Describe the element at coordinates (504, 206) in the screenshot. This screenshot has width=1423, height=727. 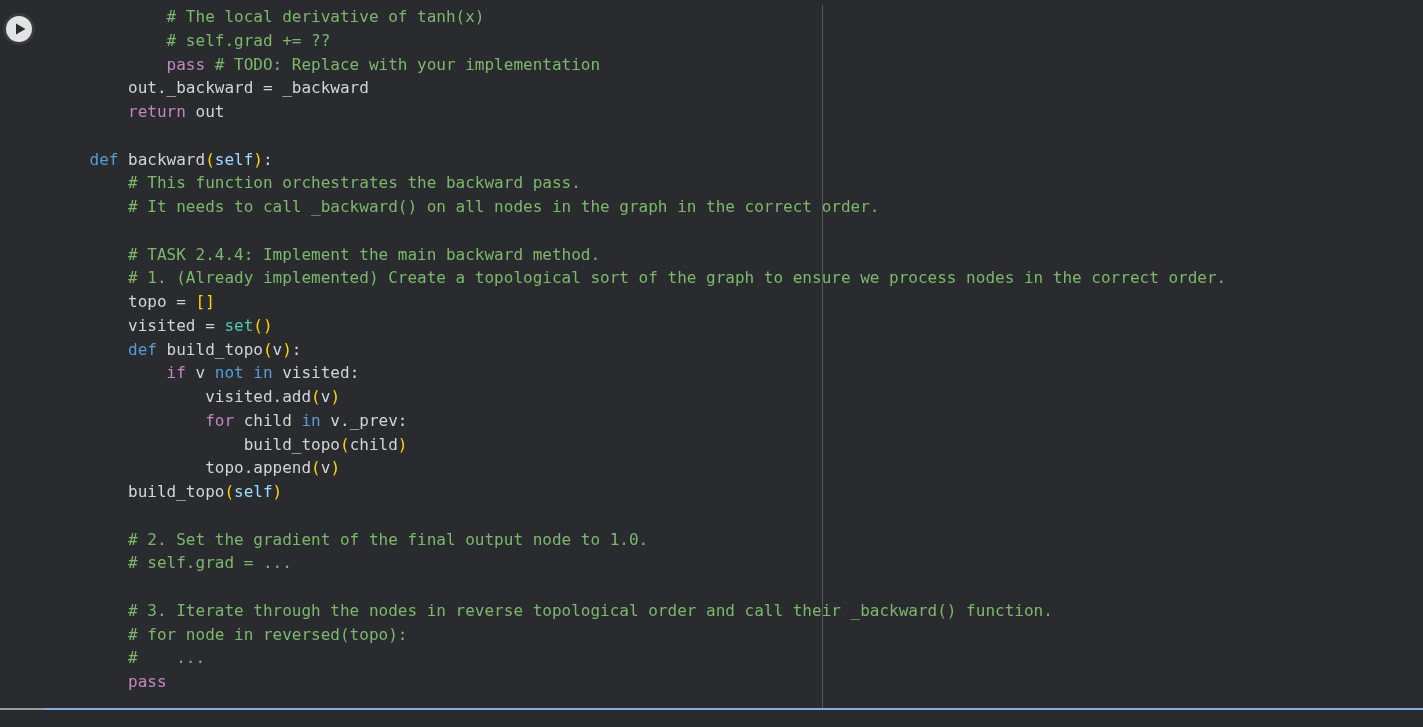
I see `code-line: # It needs to call _backward() on all nodes in the graph in the correct order.` at that location.